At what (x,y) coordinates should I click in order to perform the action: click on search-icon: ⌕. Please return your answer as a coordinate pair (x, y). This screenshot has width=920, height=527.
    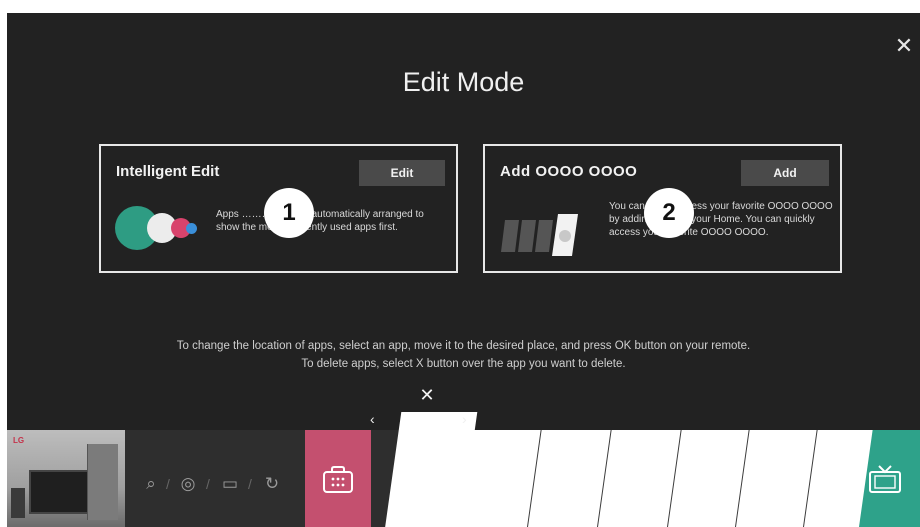
    Looking at the image, I should click on (151, 484).